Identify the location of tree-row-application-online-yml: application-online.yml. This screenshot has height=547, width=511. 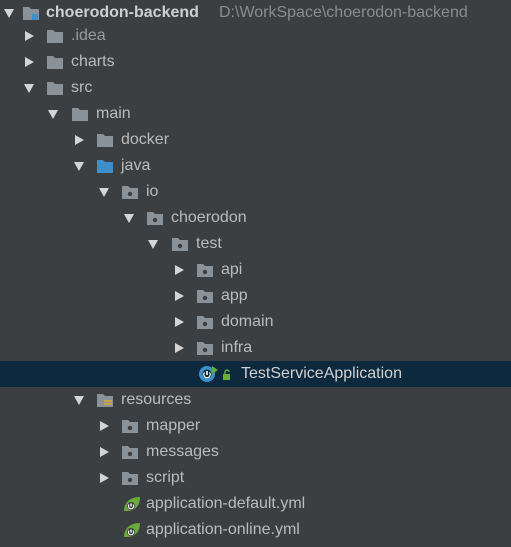
(255, 530).